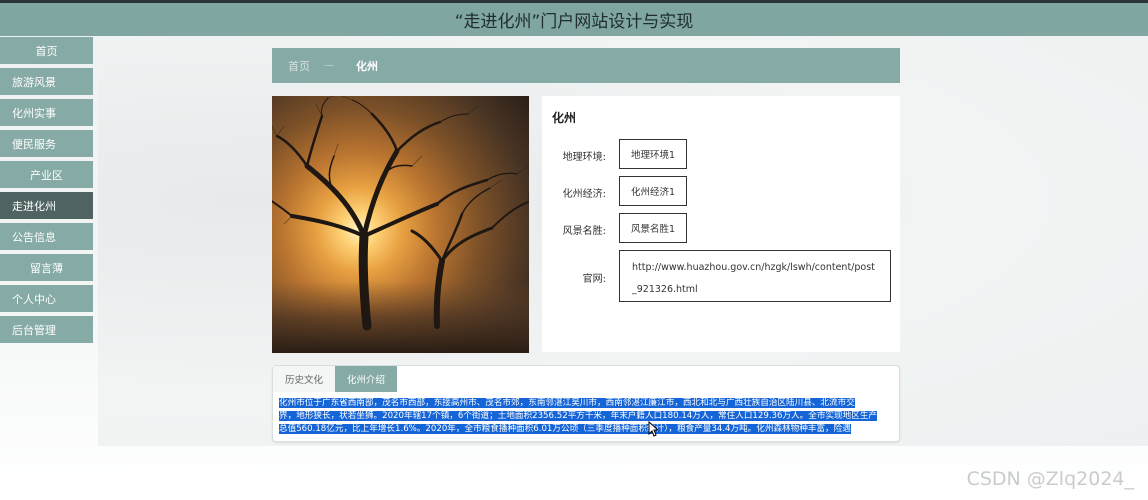  What do you see at coordinates (46, 267) in the screenshot?
I see `sidebar-item-guestbook: 留言薄` at bounding box center [46, 267].